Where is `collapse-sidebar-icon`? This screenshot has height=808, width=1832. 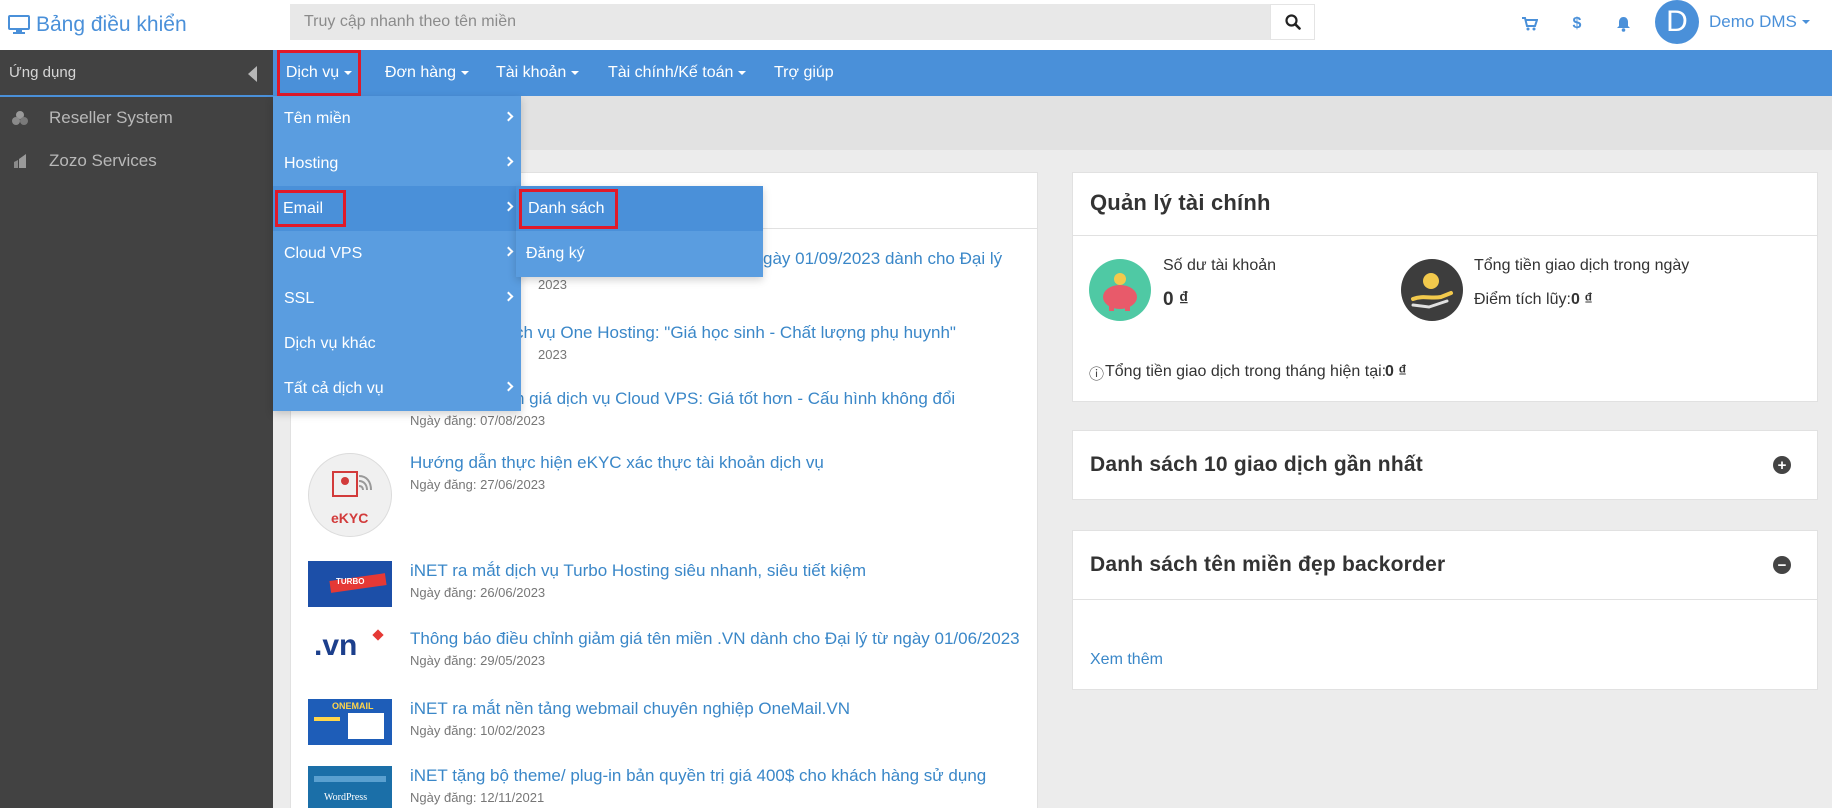 collapse-sidebar-icon is located at coordinates (252, 74).